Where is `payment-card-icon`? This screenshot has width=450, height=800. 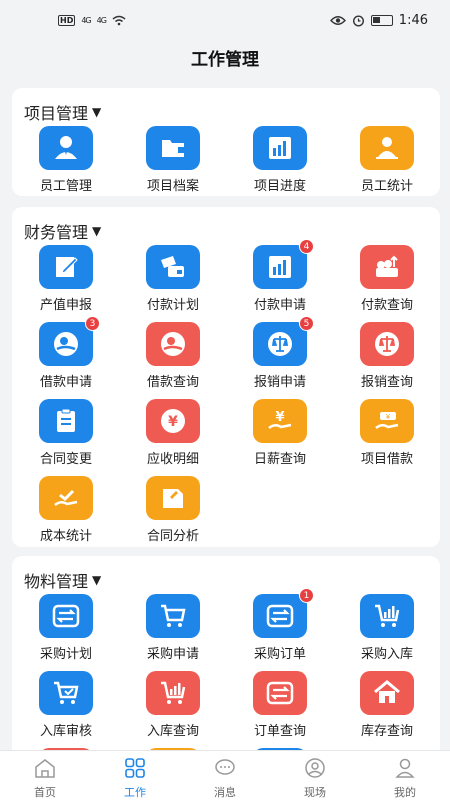
payment-card-icon is located at coordinates (173, 267).